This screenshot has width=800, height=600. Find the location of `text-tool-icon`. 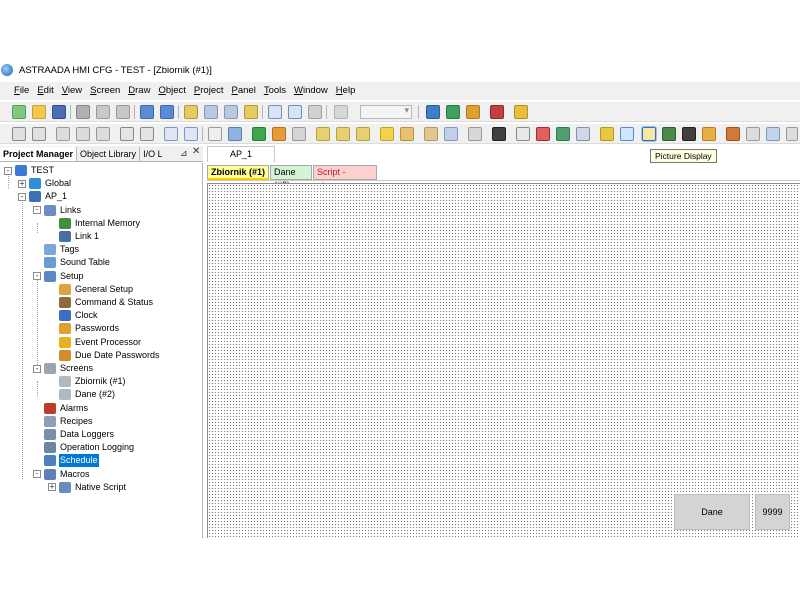

text-tool-icon is located at coordinates (39, 134).